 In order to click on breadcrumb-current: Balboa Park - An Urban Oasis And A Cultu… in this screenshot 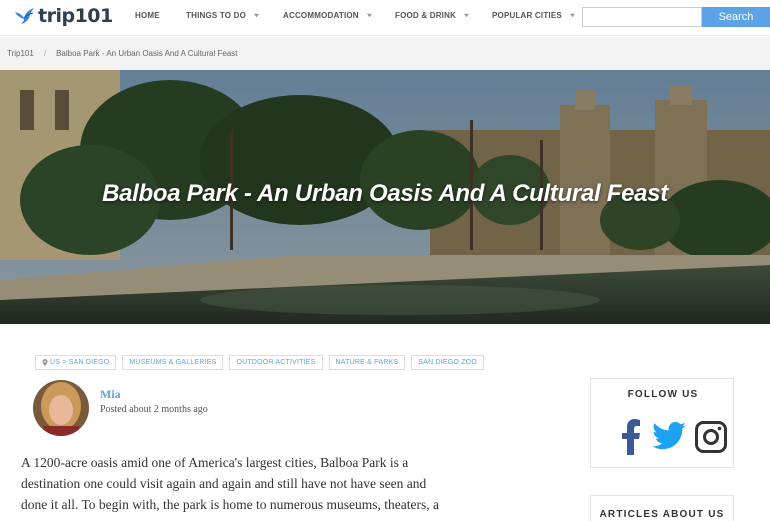, I will do `click(147, 53)`.